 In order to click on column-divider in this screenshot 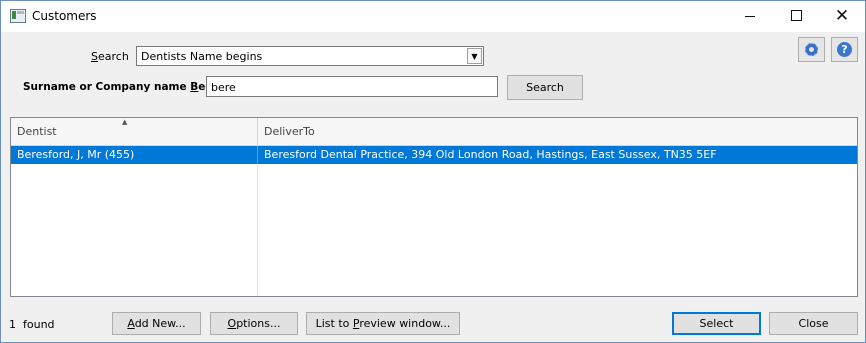, I will do `click(257, 220)`.